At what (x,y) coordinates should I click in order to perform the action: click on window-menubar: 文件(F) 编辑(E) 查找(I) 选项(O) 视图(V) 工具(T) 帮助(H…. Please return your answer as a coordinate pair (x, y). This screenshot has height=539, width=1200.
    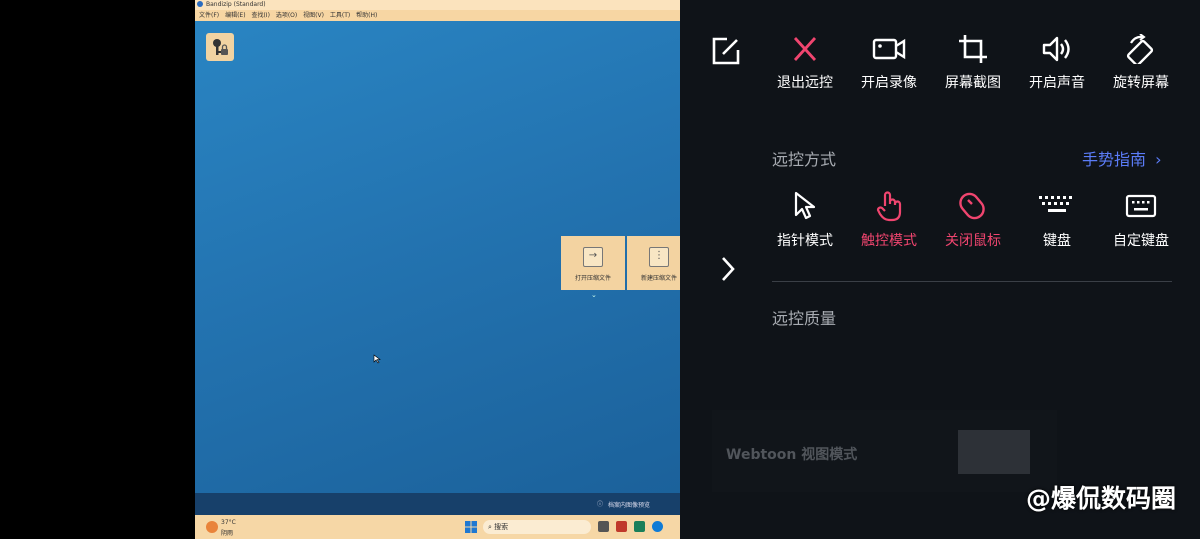
    Looking at the image, I should click on (437, 15).